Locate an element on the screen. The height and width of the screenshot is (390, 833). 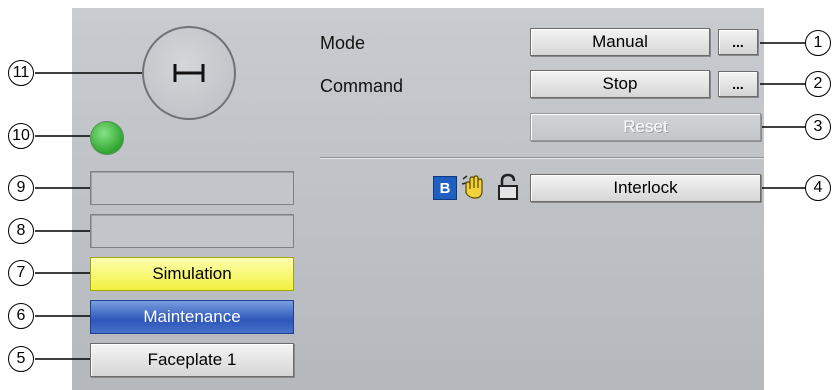
callout-6: 6 is located at coordinates (21, 316).